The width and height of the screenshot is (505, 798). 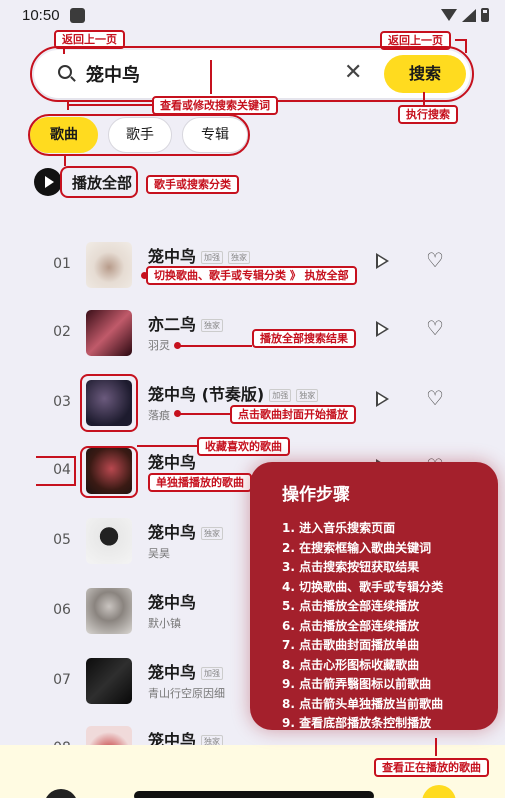 What do you see at coordinates (215, 105) in the screenshot?
I see `annotation-edit-keyword: 查看或修改搜索关键词` at bounding box center [215, 105].